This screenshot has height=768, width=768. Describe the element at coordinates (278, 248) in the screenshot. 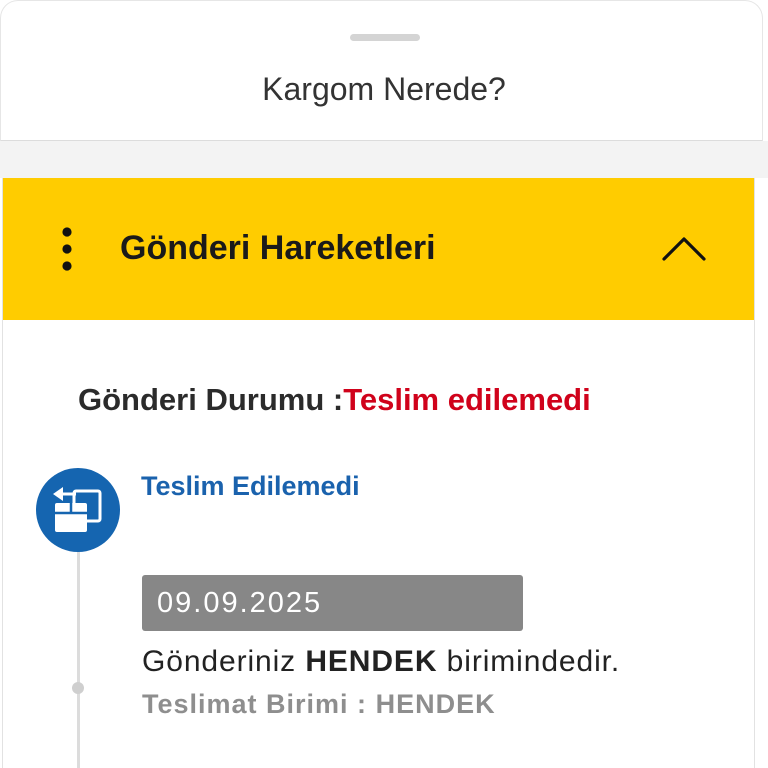

I see `tracking-panel-title: Gönderi Hareketleri` at that location.